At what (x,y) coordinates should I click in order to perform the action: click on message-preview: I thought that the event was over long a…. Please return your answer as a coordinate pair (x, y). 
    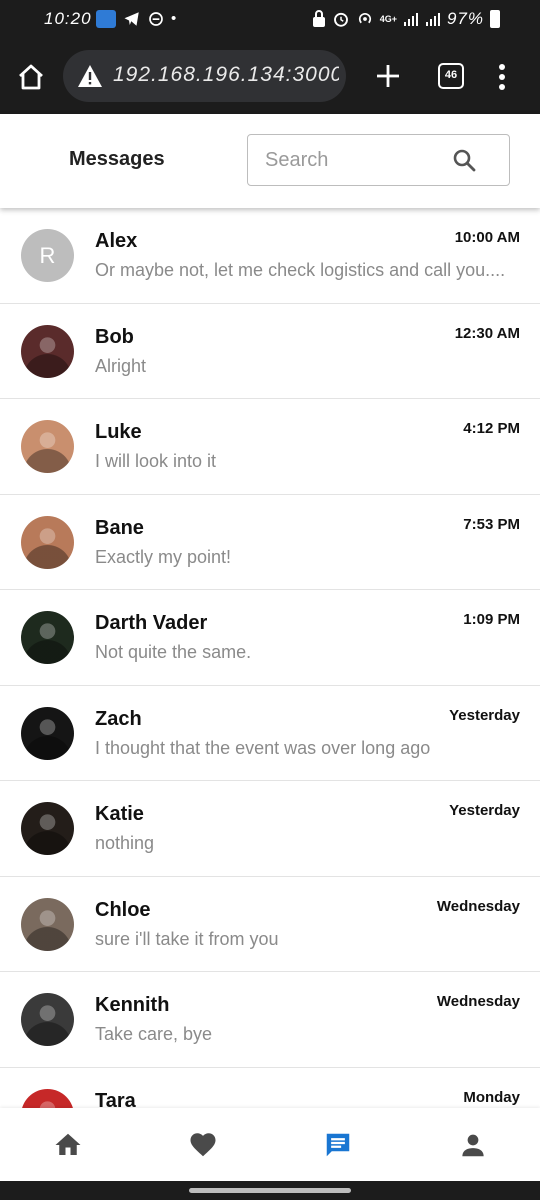
    Looking at the image, I should click on (263, 747).